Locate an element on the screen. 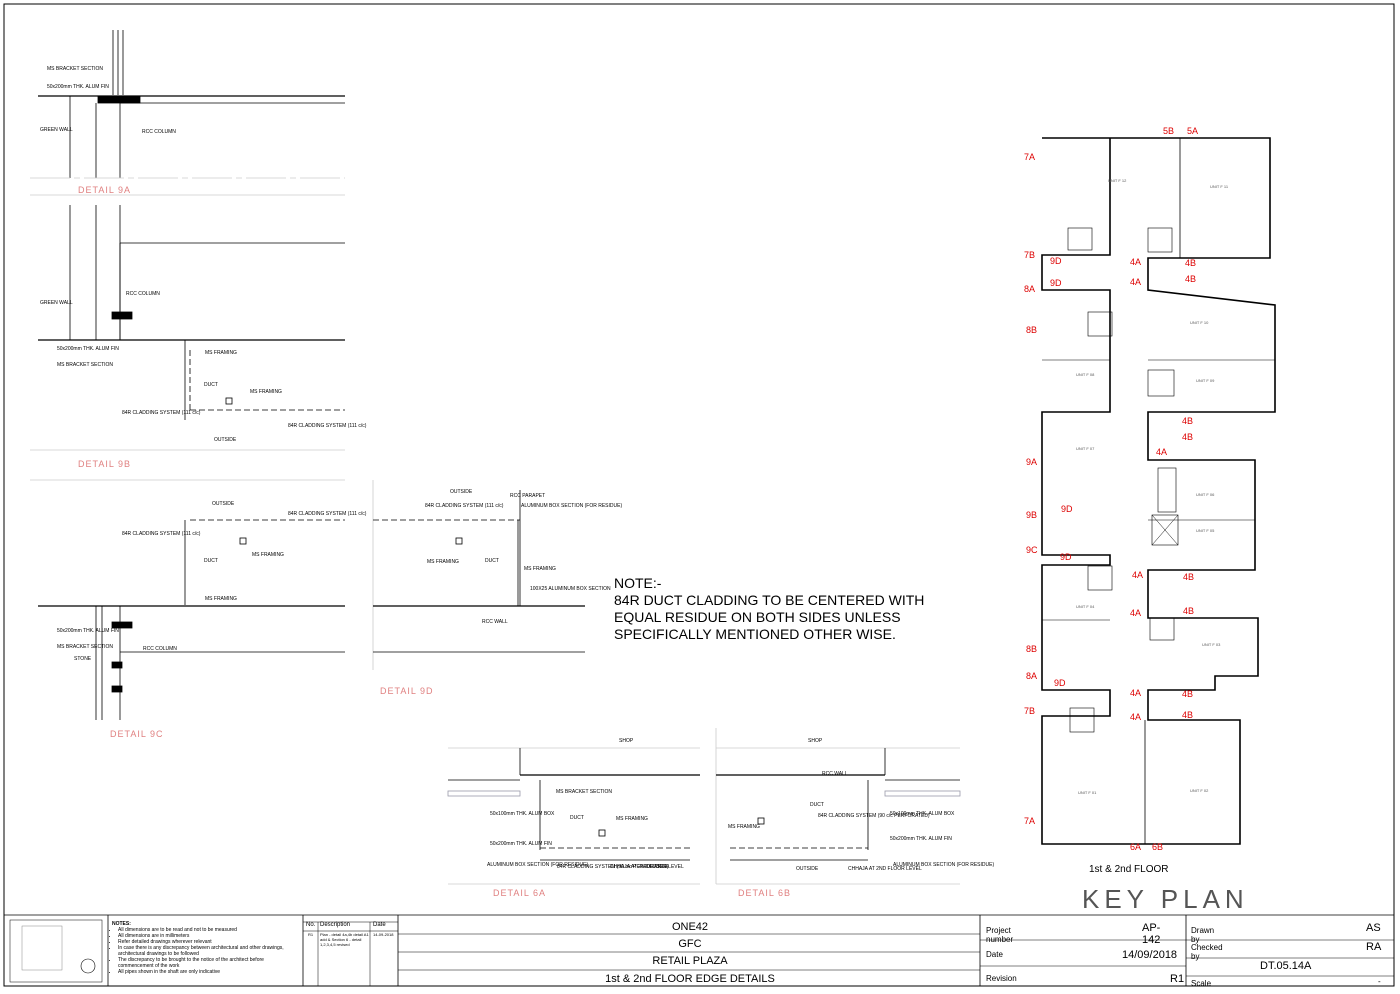 This screenshot has width=1400, height=994. label-alum-fin-9c: 50x200mm THK. ALUM FIN is located at coordinates (88, 631).